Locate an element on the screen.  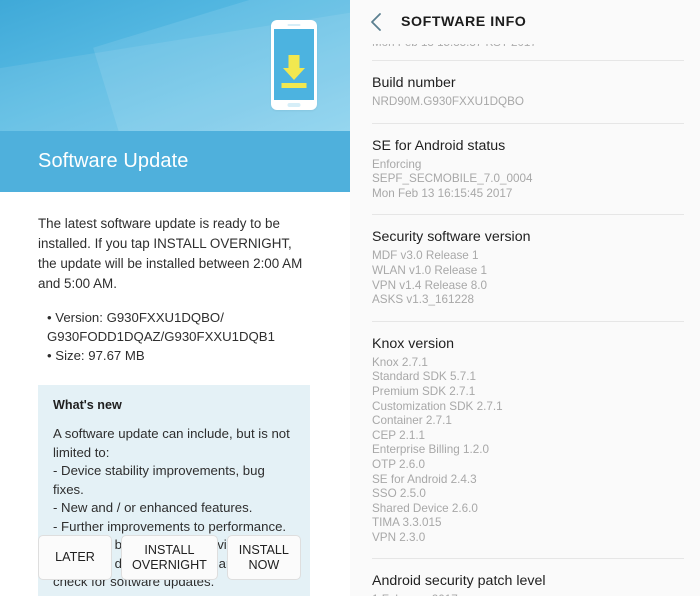
install-now-label-line2: NOW is located at coordinates (264, 564).